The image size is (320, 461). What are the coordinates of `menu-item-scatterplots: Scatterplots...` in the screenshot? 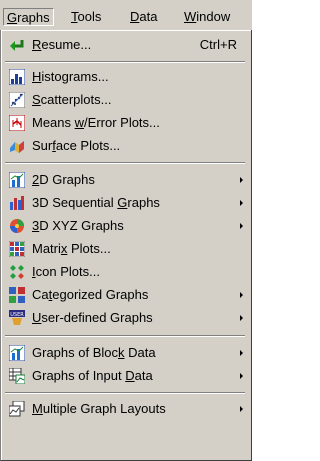 It's located at (125, 100).